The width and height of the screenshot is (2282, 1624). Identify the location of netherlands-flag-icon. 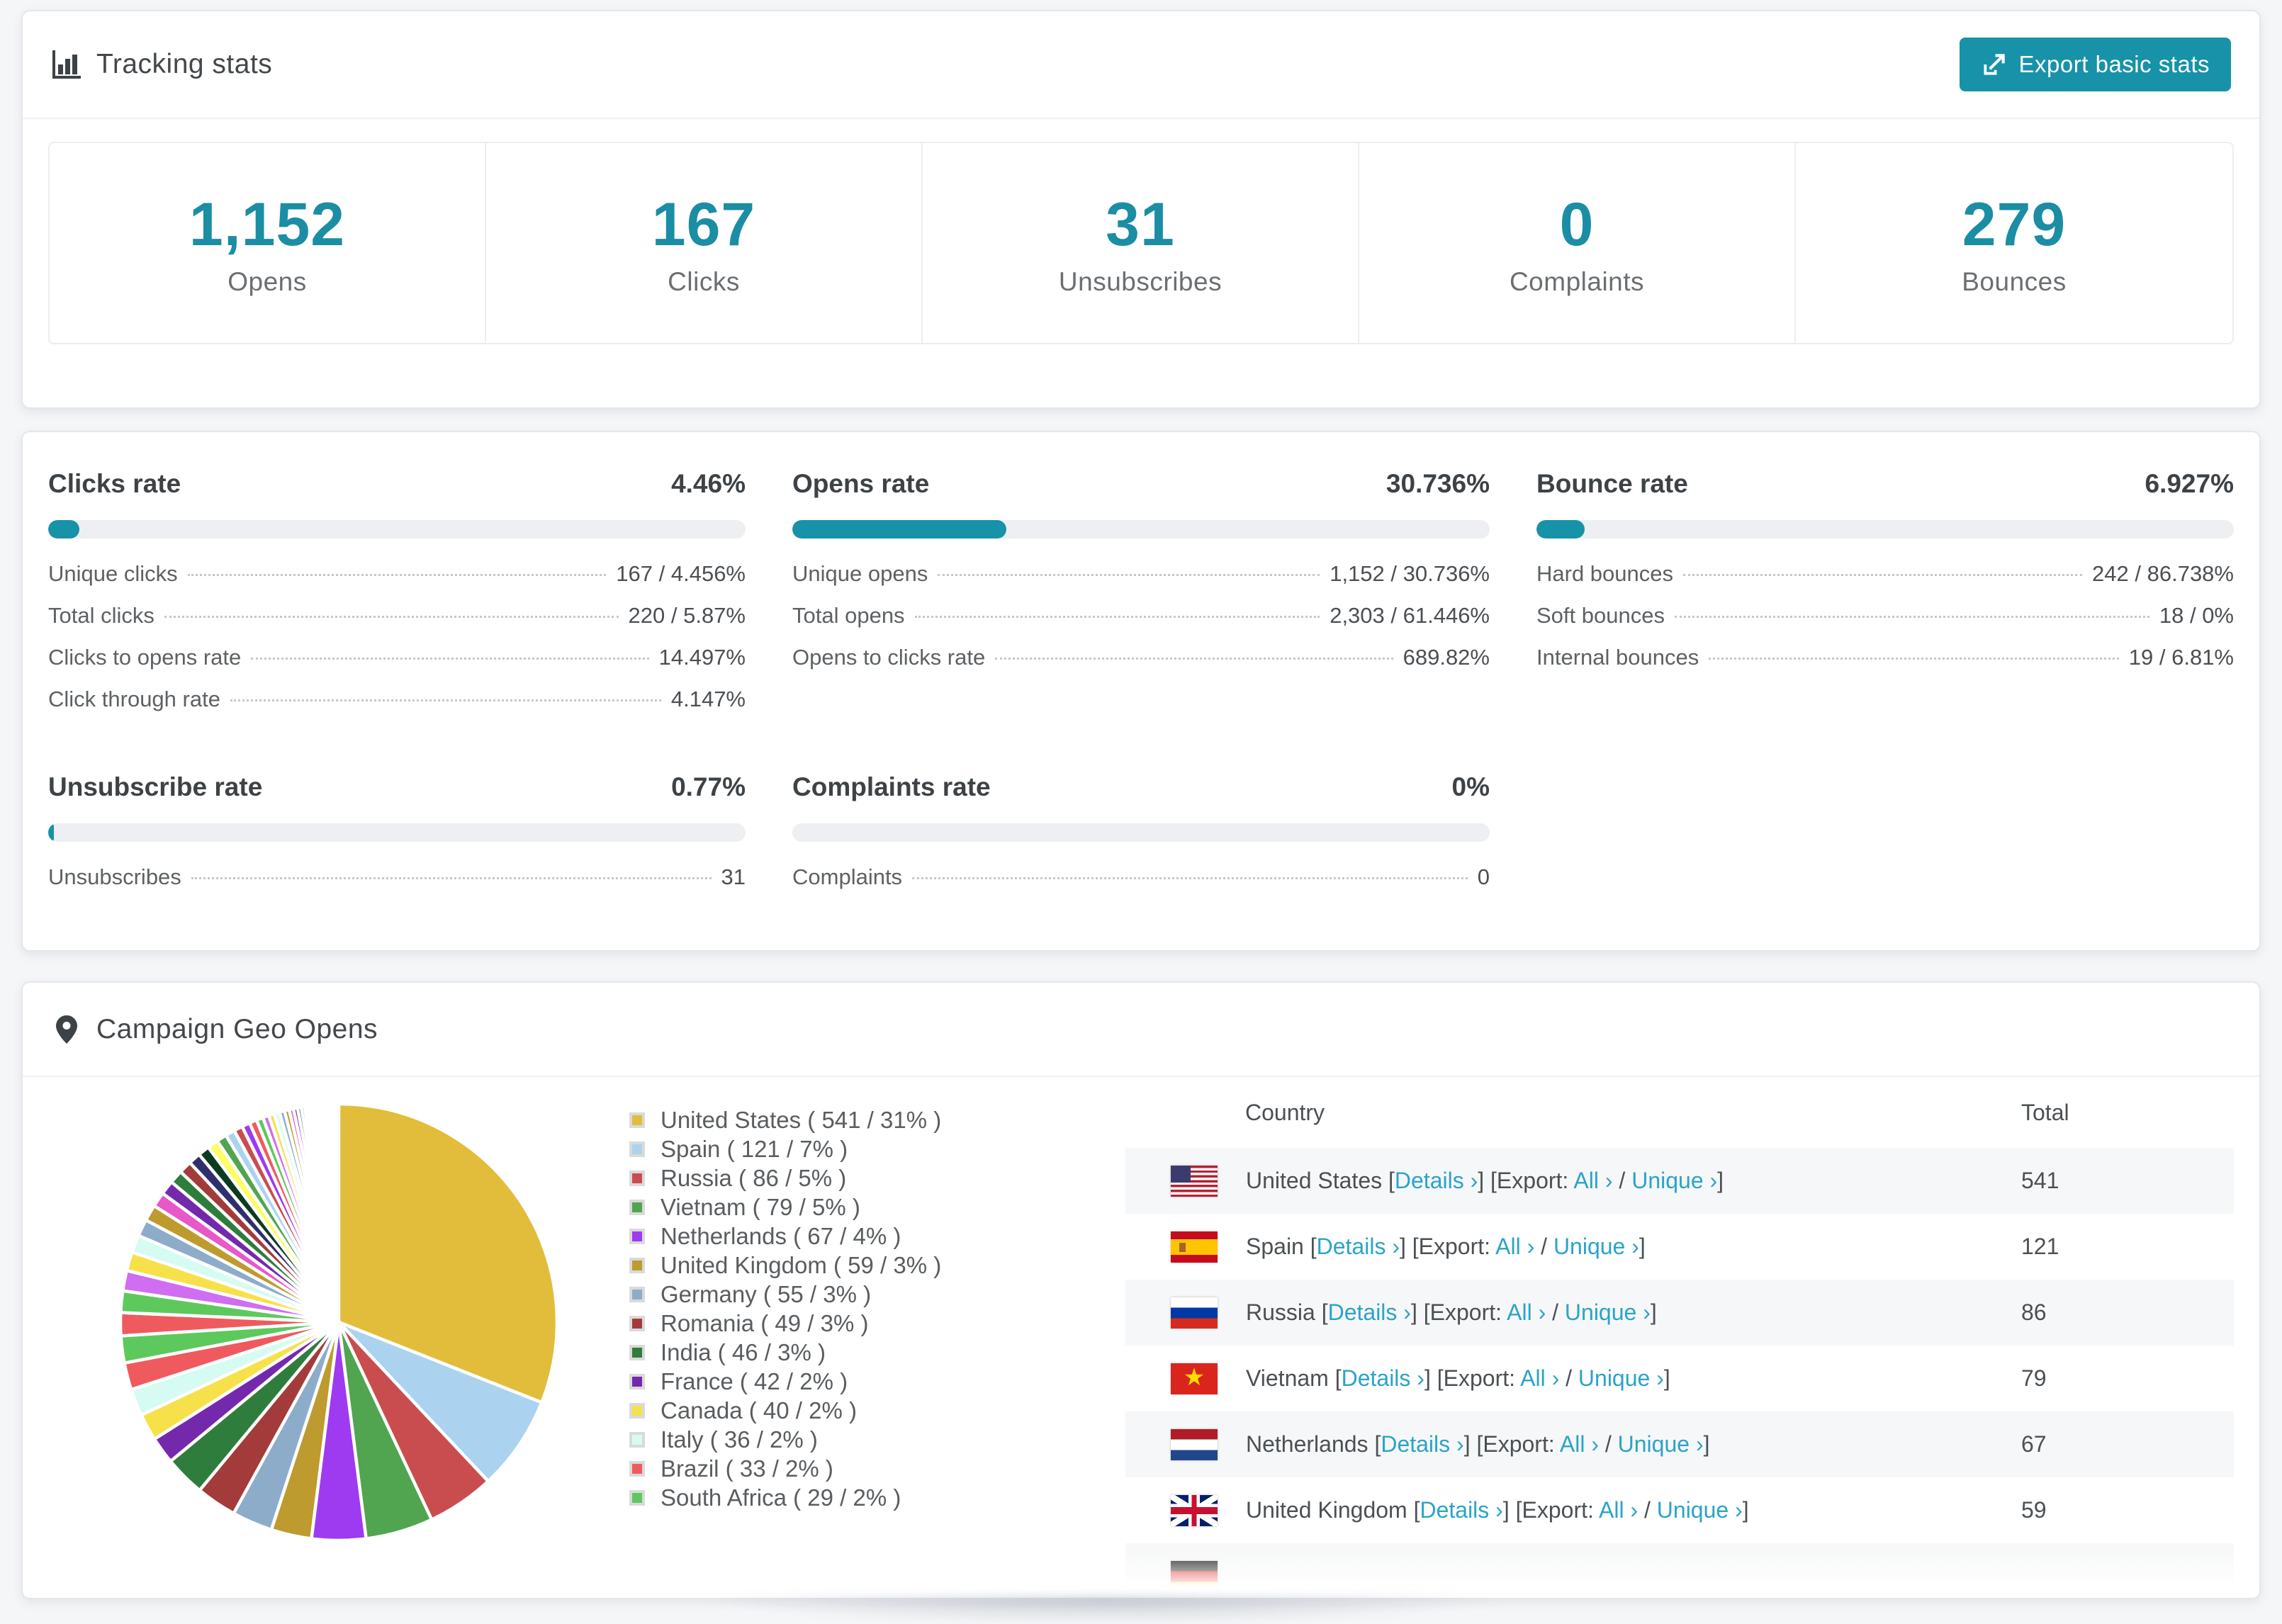
(1194, 1444).